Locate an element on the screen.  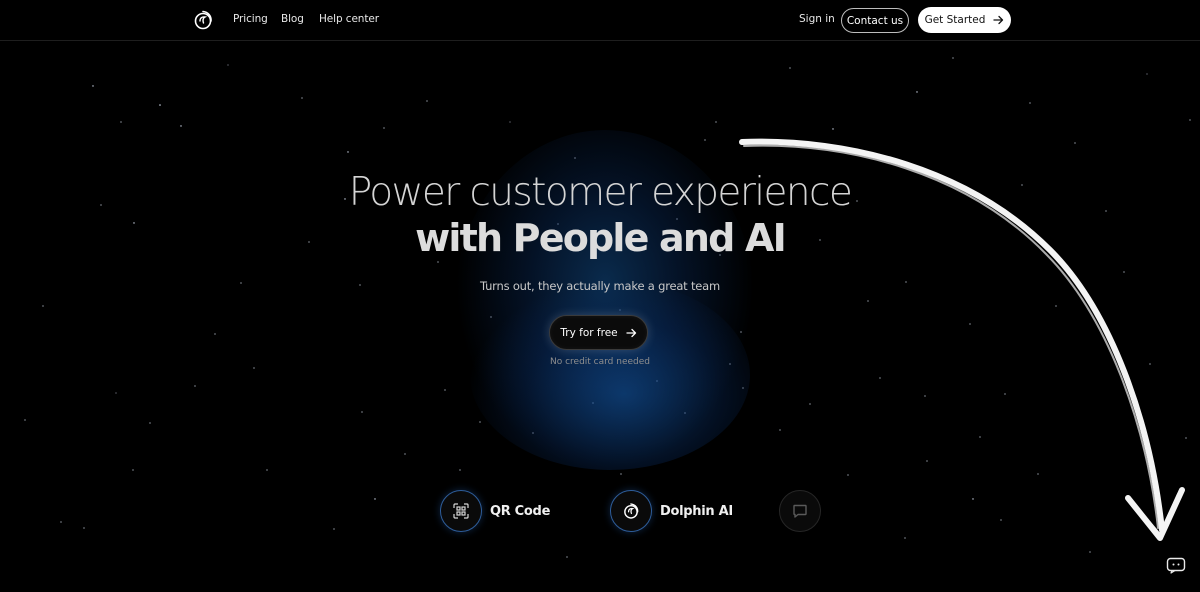
feature-qr-code-label: QR Code is located at coordinates (520, 511).